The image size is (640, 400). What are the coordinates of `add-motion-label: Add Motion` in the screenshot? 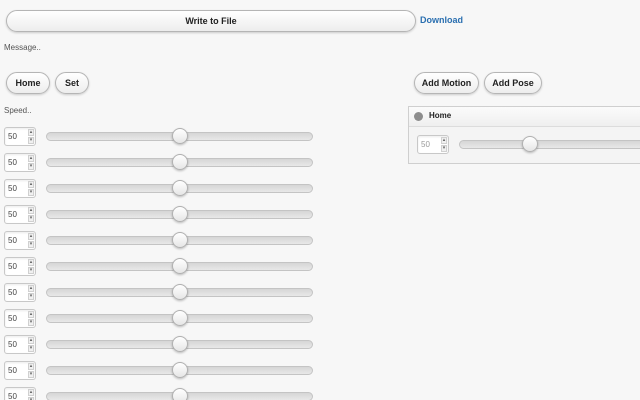 It's located at (446, 83).